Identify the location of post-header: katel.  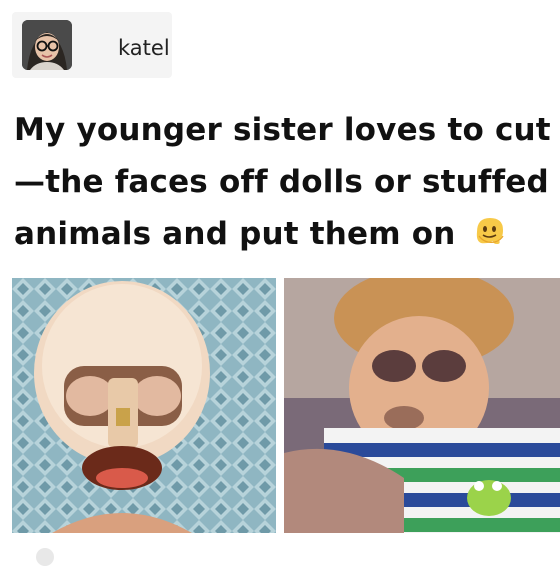
(92, 45).